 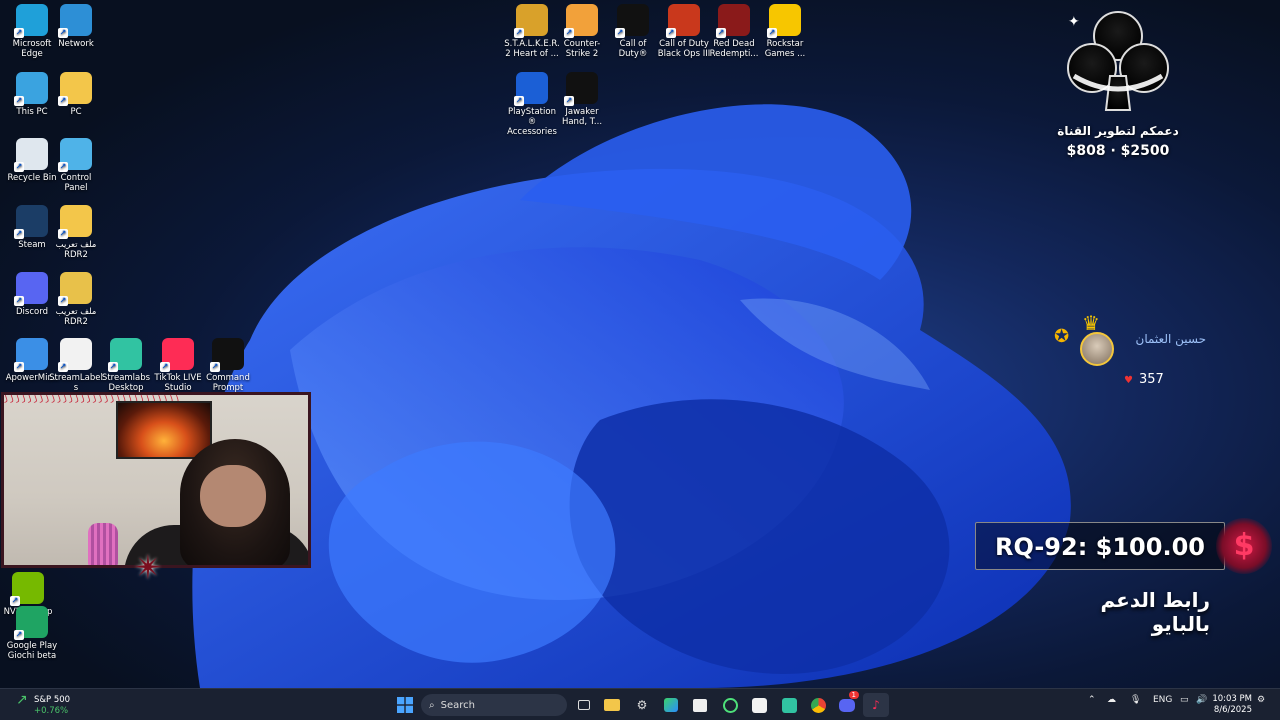 I want to click on desktop-icon-zip-folder: ↗ ملف تعريب RDR2, so click(x=76, y=299).